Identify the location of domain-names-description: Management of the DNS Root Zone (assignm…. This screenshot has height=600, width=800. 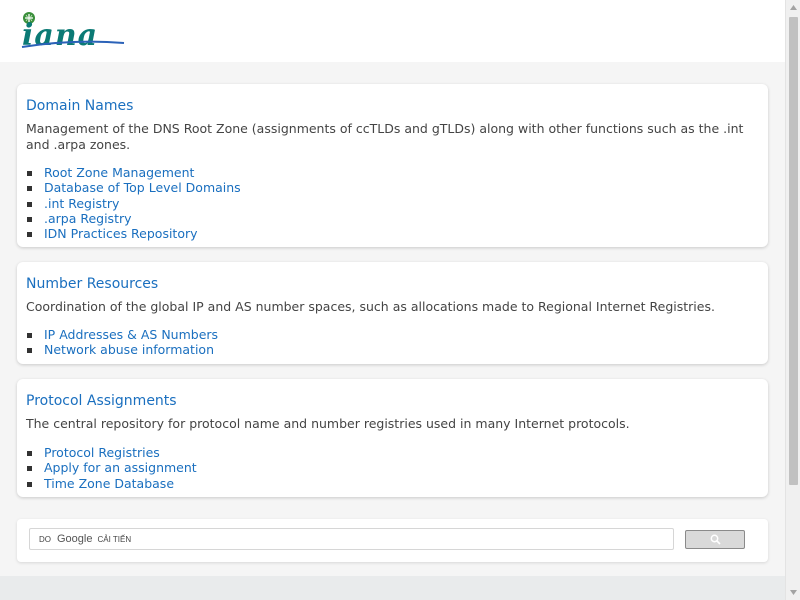
(385, 136).